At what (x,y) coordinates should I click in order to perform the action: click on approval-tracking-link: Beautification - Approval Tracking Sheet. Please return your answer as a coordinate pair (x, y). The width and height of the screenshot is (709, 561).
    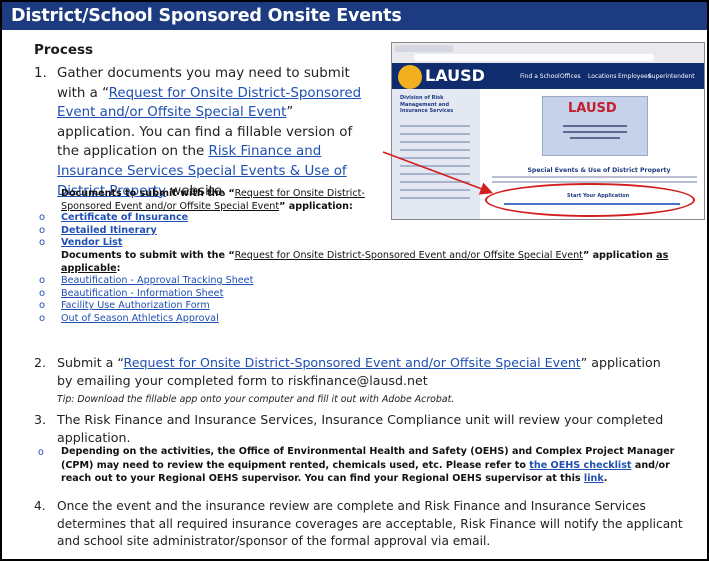
    Looking at the image, I should click on (157, 280).